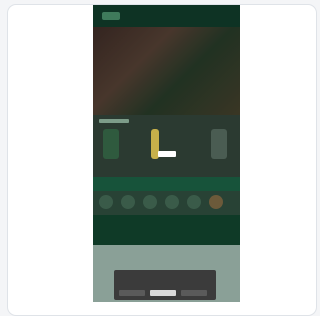 The image size is (320, 316). I want to click on matches-header, so click(166, 184).